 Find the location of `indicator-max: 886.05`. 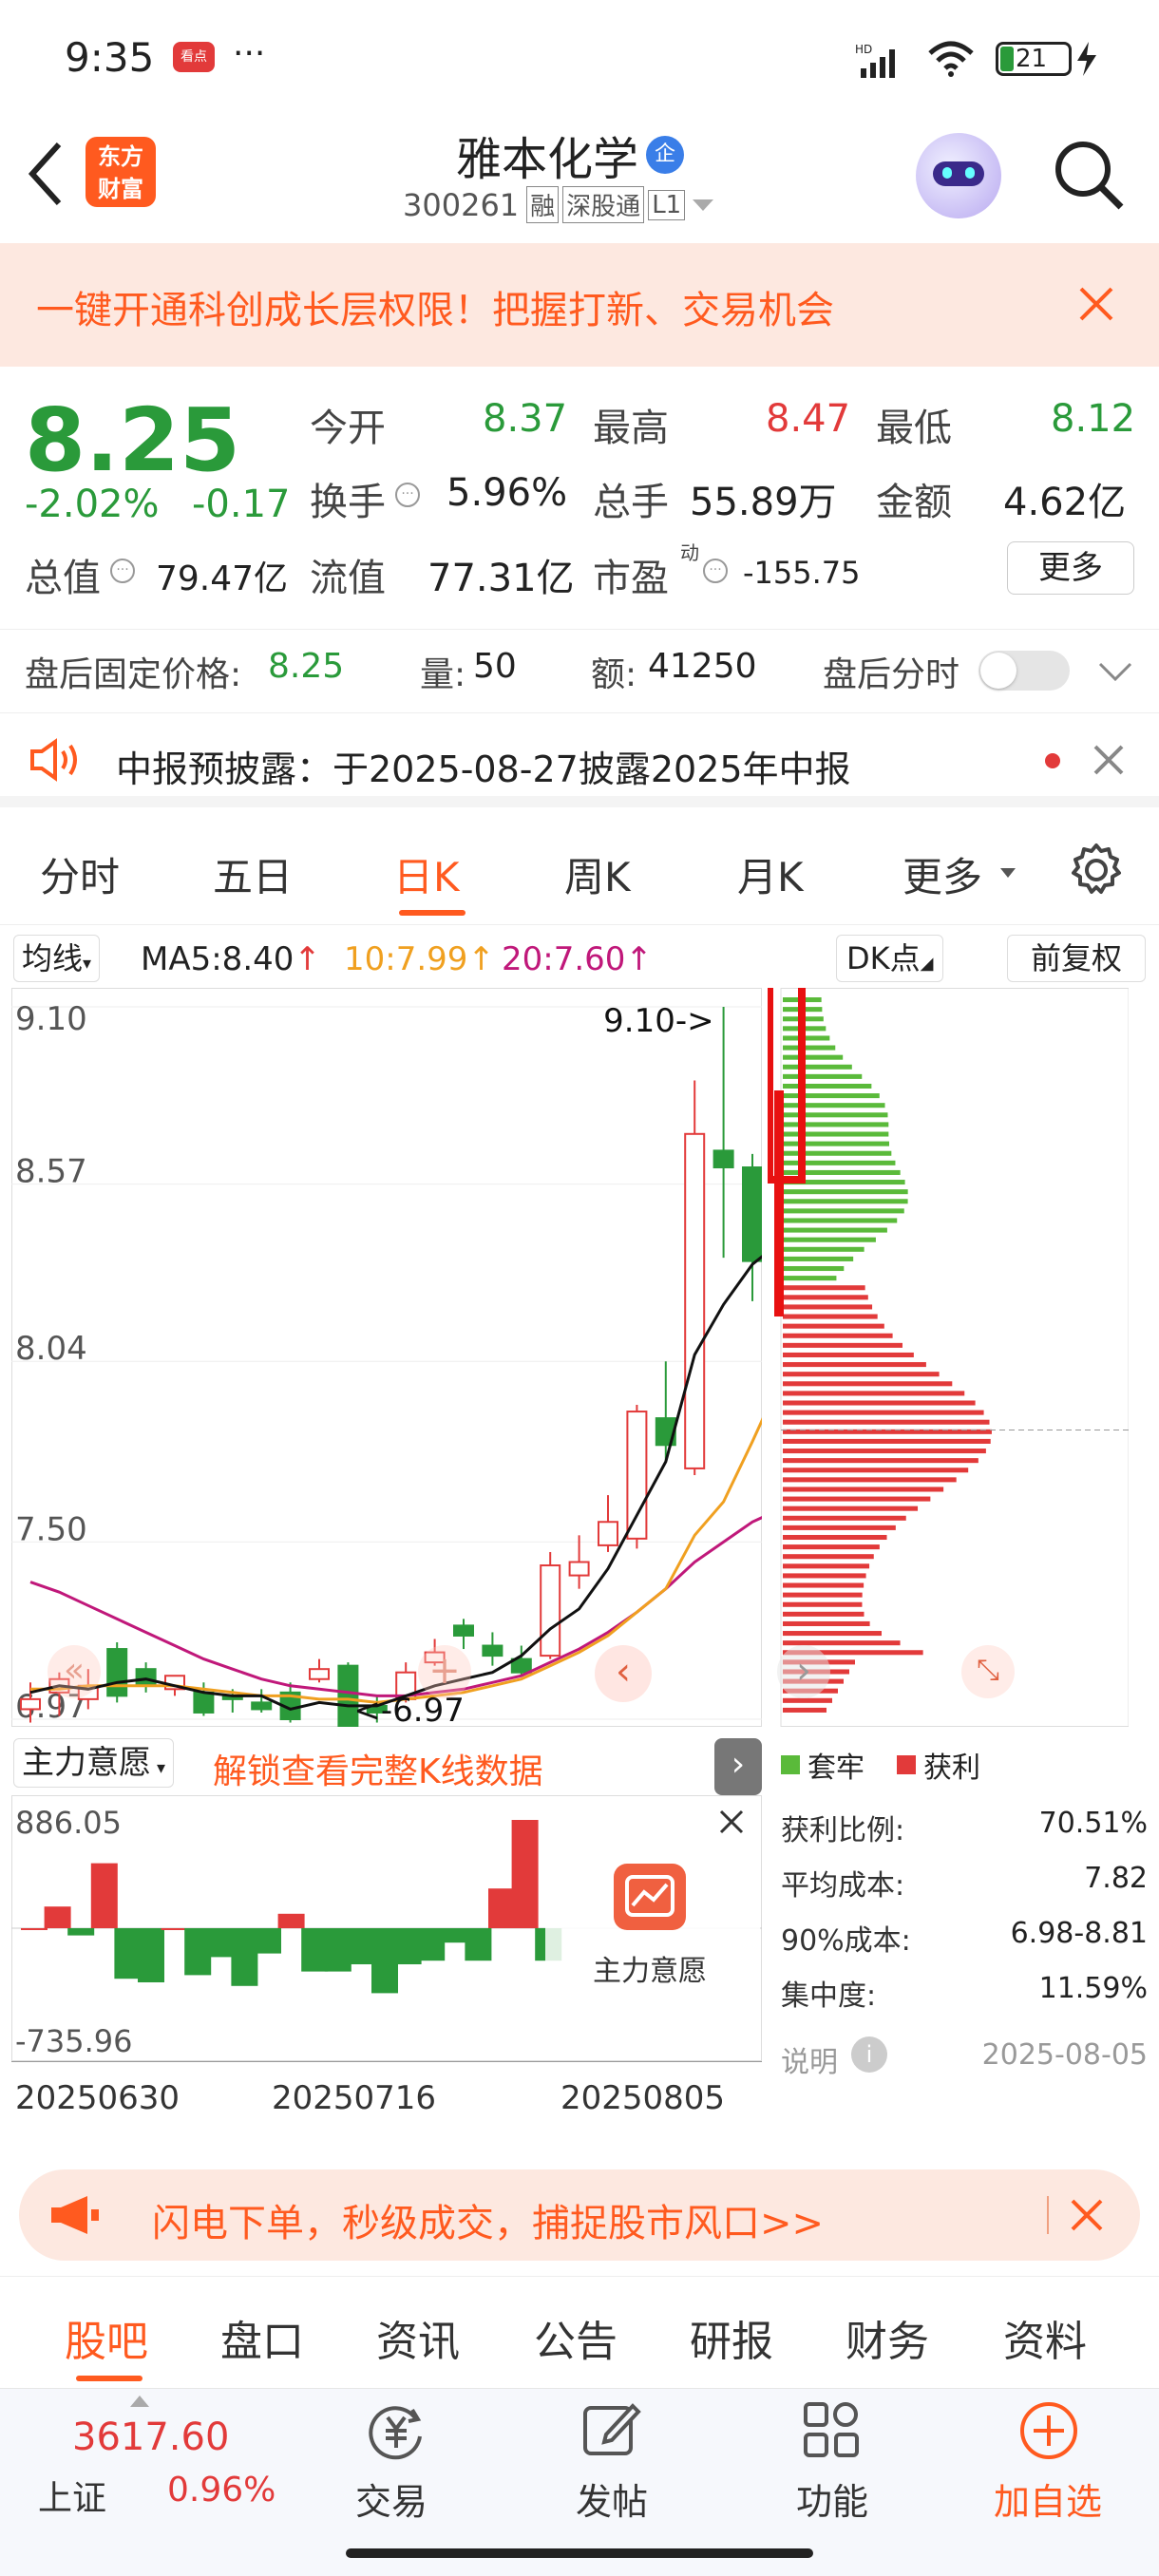

indicator-max: 886.05 is located at coordinates (68, 1823).